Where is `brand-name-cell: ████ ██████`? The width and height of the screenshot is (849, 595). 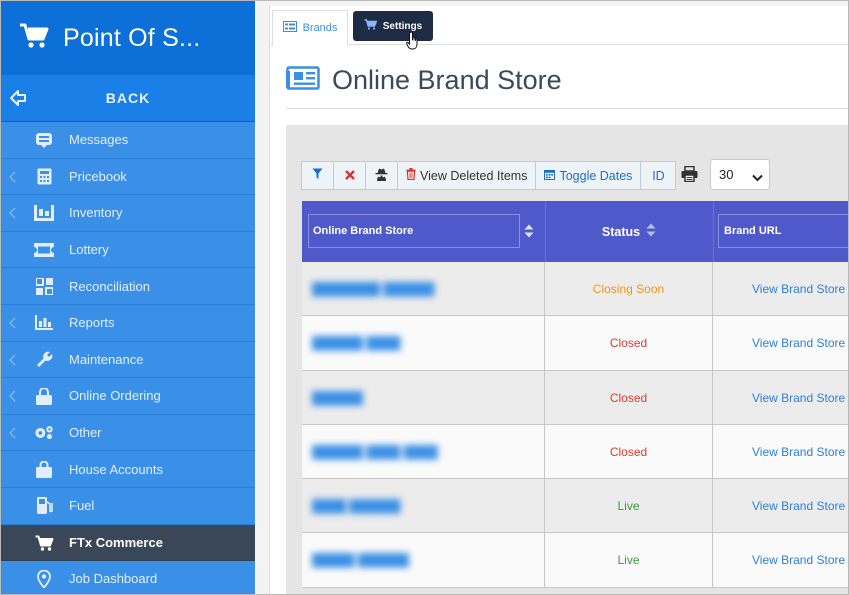
brand-name-cell: ████ ██████ is located at coordinates (423, 506).